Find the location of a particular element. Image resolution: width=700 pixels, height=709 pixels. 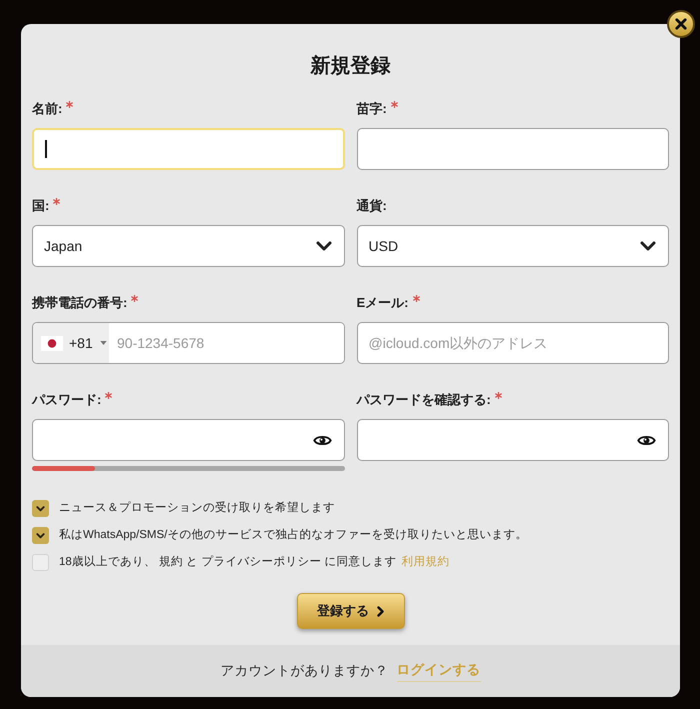

flag-icon is located at coordinates (52, 343).